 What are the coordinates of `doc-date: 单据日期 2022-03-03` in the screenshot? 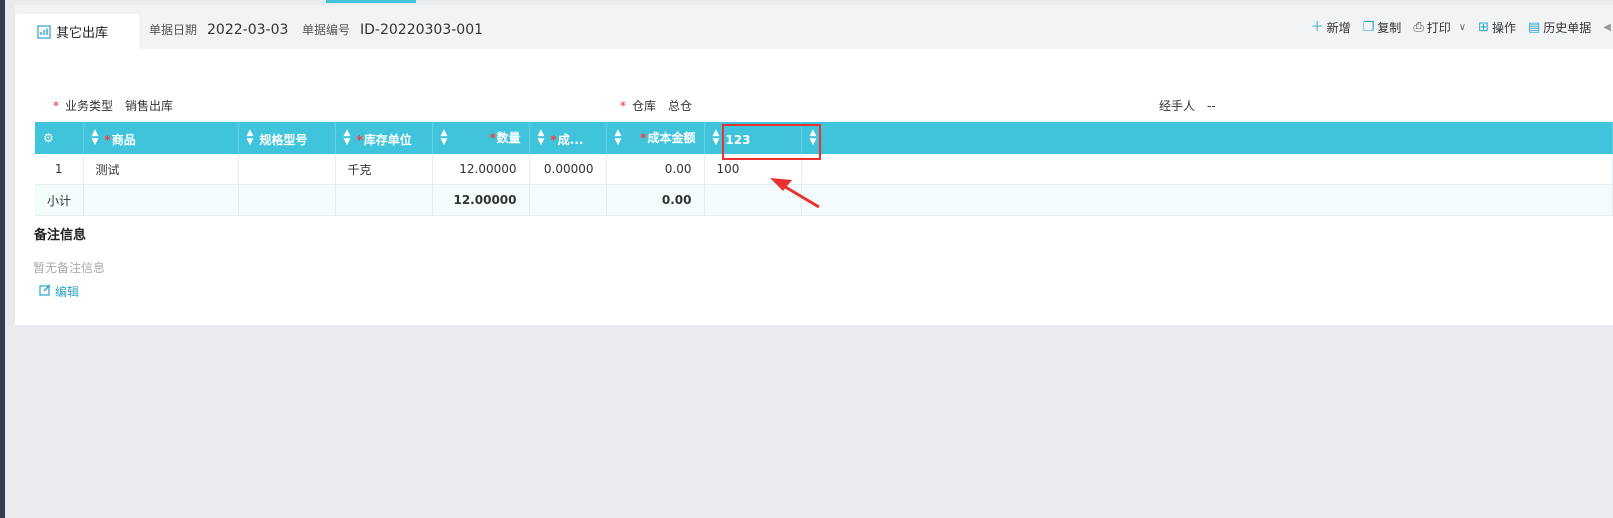 It's located at (218, 29).